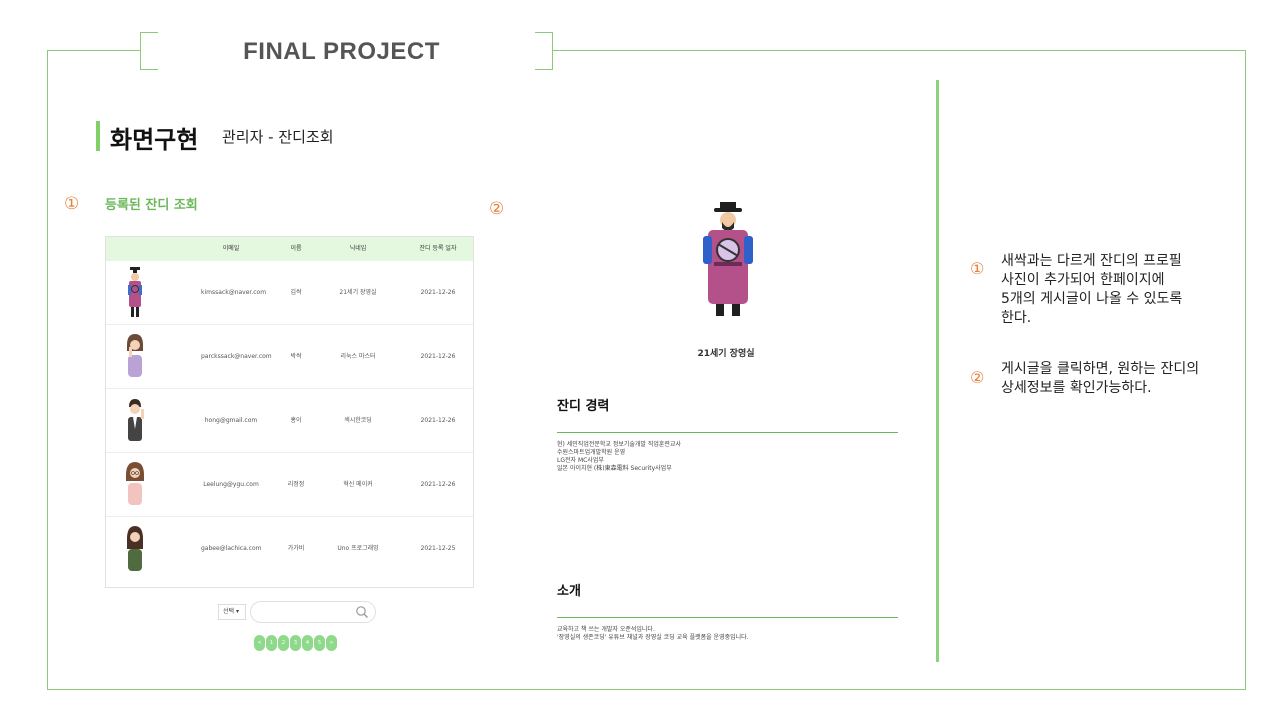 Image resolution: width=1280 pixels, height=720 pixels. I want to click on row-name: 가가비, so click(296, 548).